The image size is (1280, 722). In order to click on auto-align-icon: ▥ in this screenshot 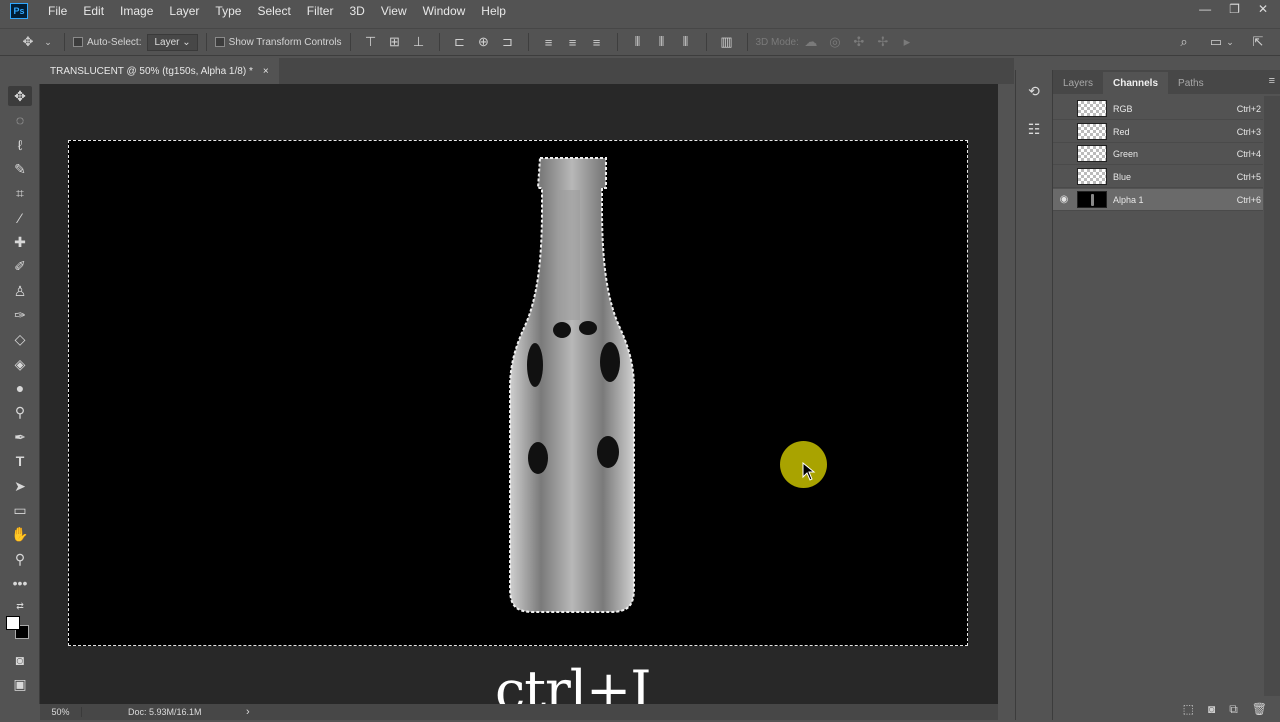, I will do `click(727, 42)`.